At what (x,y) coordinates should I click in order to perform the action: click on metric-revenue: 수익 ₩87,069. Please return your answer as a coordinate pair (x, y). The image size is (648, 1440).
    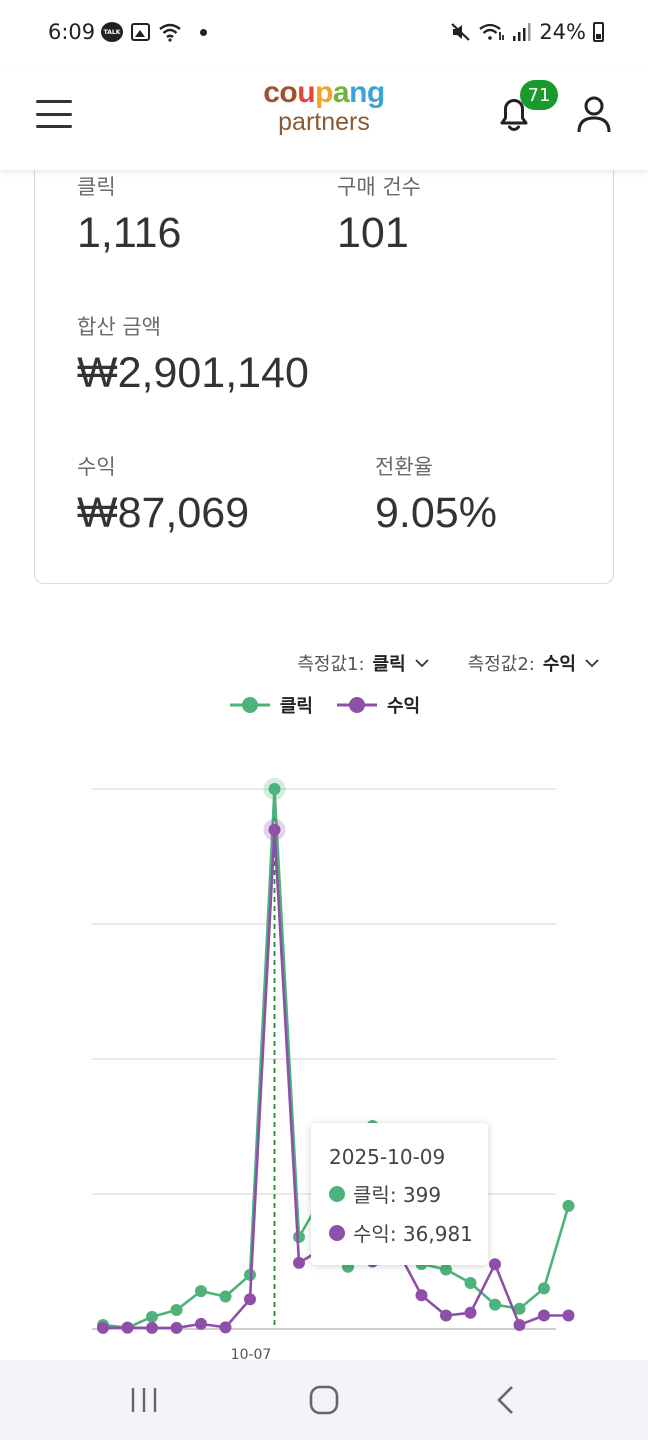
    Looking at the image, I should click on (163, 494).